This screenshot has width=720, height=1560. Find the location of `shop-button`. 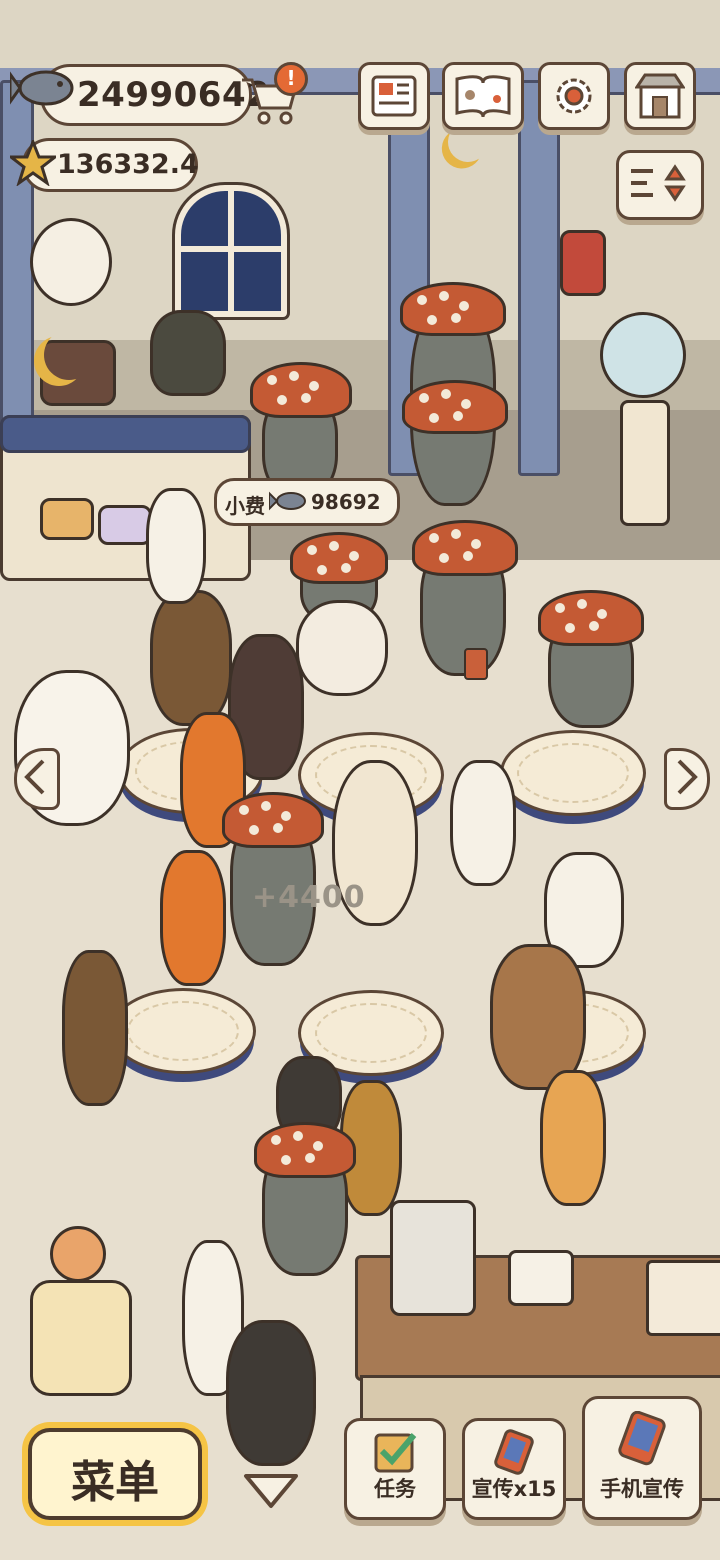

shop-button is located at coordinates (660, 96).